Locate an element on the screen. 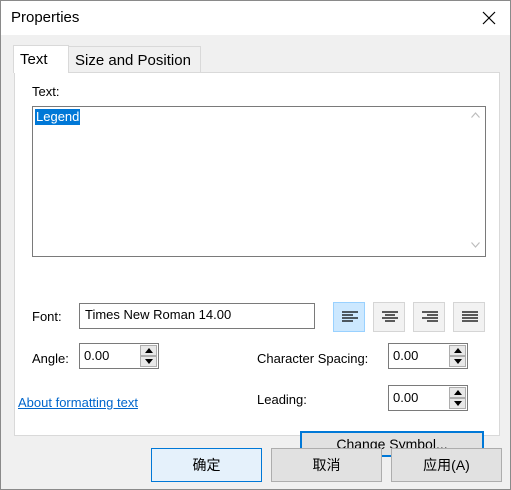 The width and height of the screenshot is (511, 490). close-icon is located at coordinates (489, 18).